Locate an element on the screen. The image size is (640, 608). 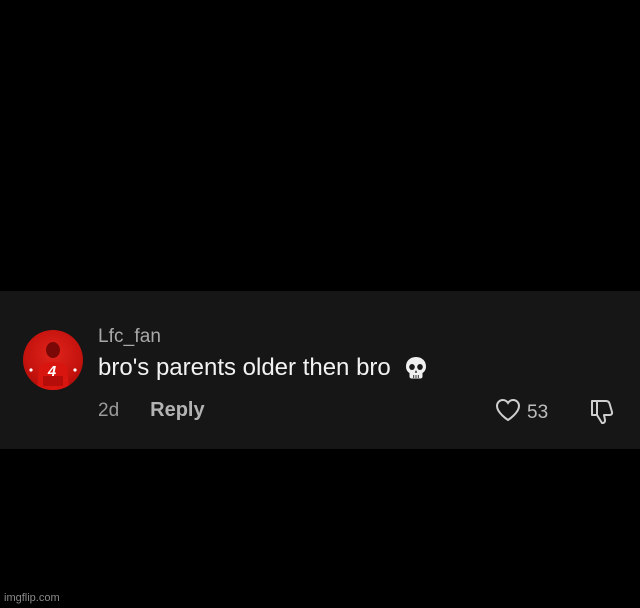
thumbs-down-icon is located at coordinates (603, 411).